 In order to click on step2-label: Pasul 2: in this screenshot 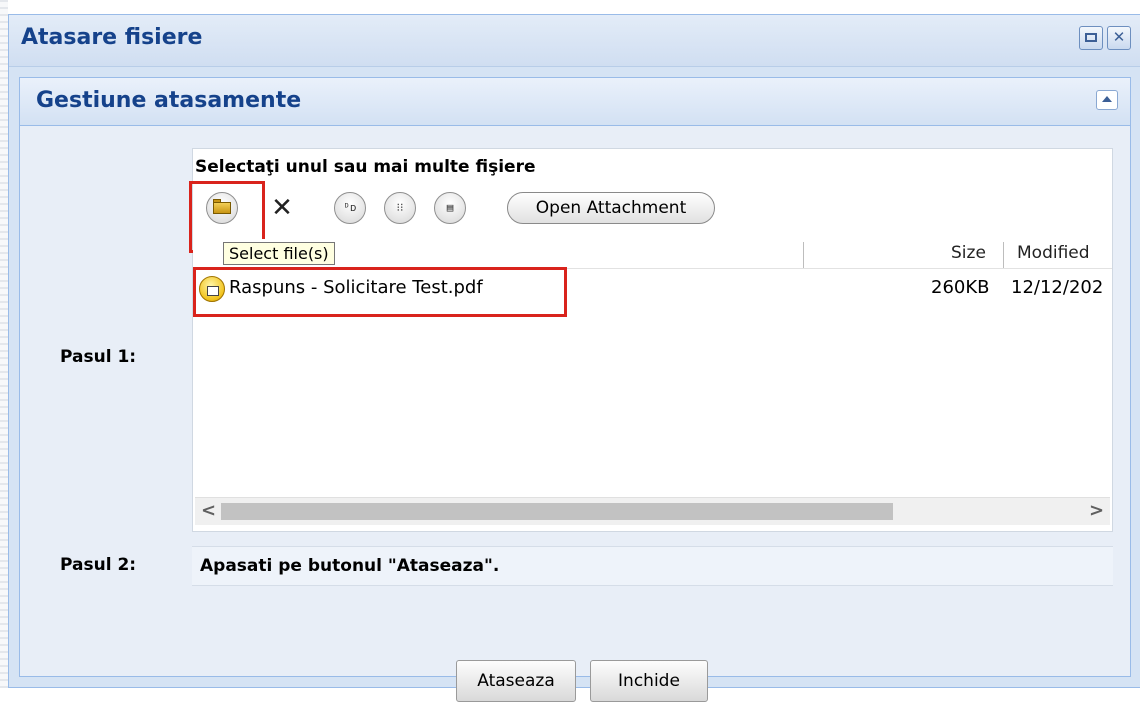, I will do `click(98, 565)`.